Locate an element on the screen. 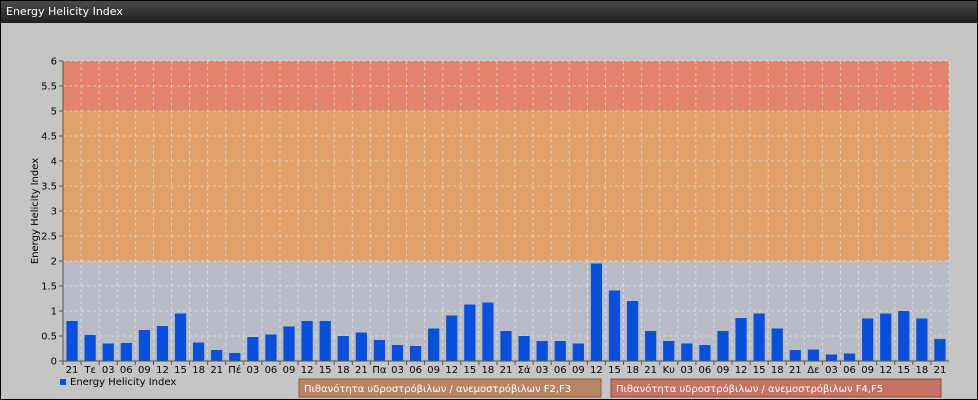  y-tick-label: 6 is located at coordinates (54, 62).